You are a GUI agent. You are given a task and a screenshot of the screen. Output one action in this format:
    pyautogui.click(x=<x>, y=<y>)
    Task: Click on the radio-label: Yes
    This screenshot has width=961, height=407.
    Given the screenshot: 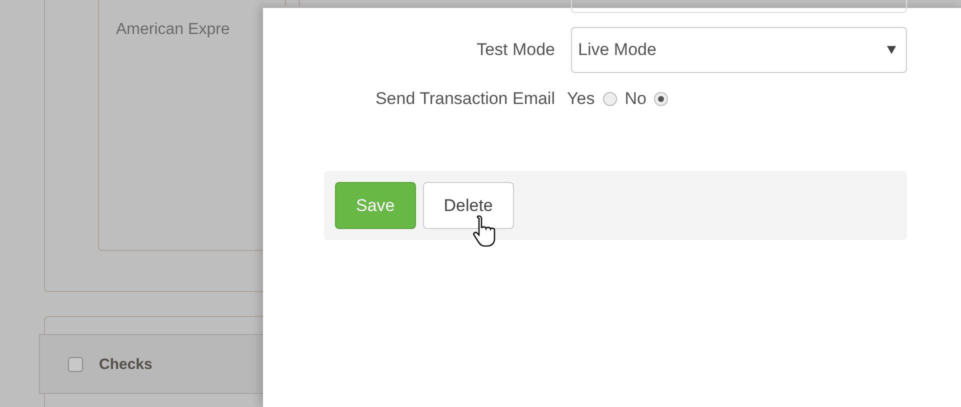 What is the action you would take?
    pyautogui.click(x=581, y=99)
    